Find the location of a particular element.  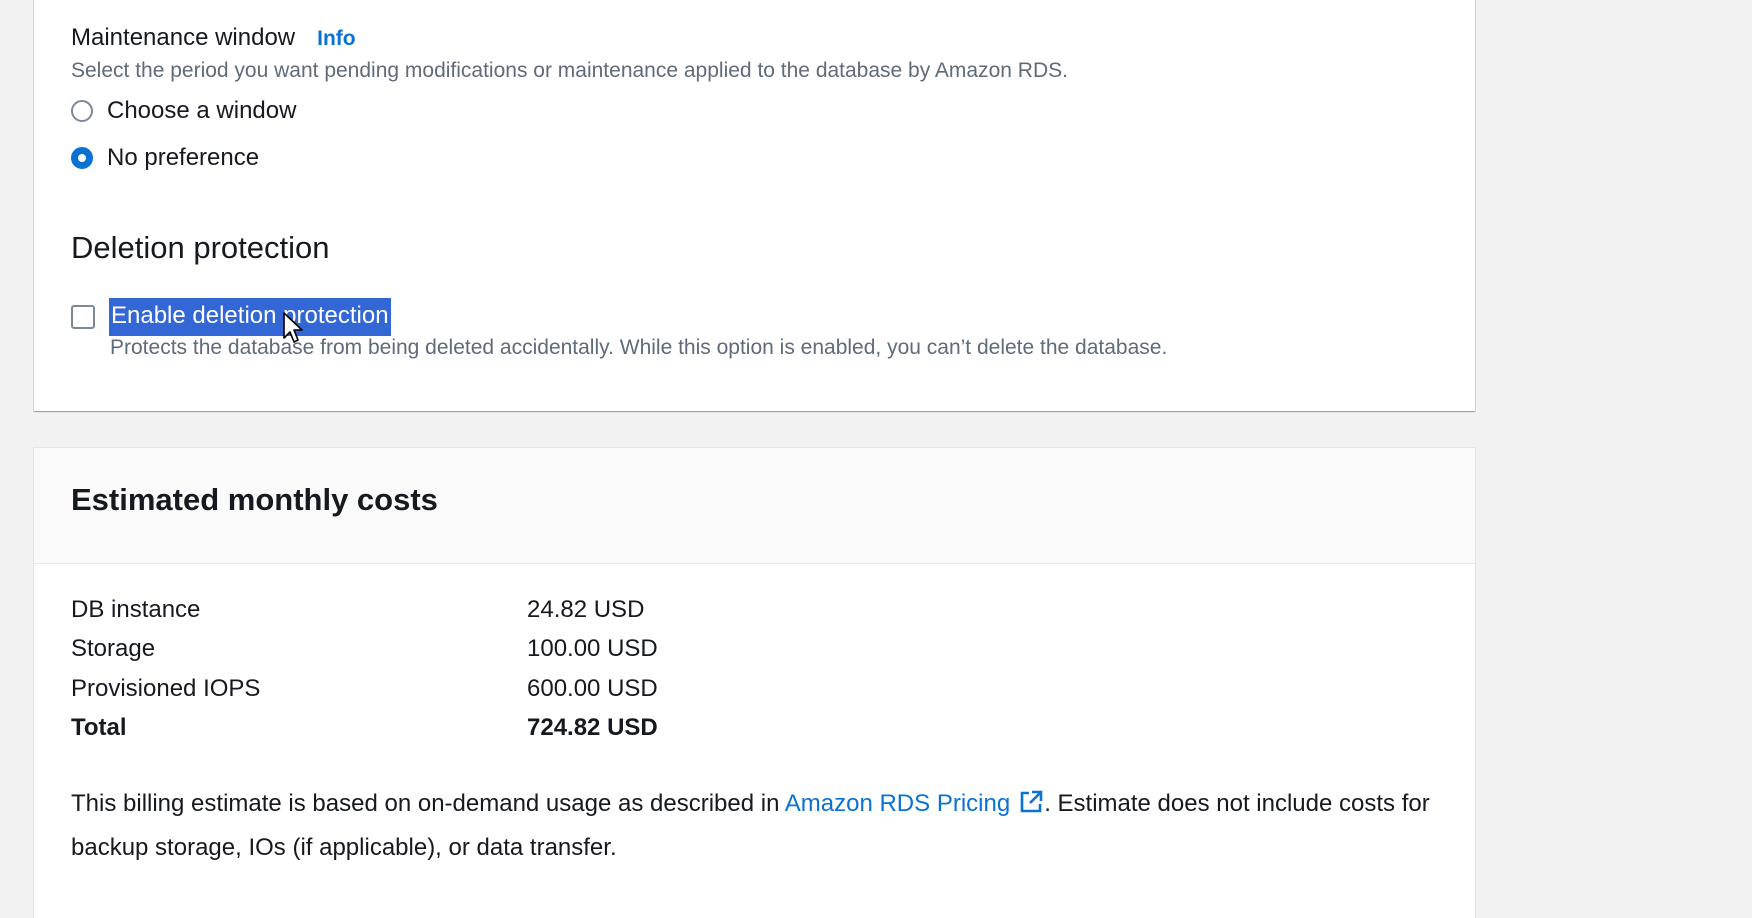

cost-name: Storage is located at coordinates (113, 648).